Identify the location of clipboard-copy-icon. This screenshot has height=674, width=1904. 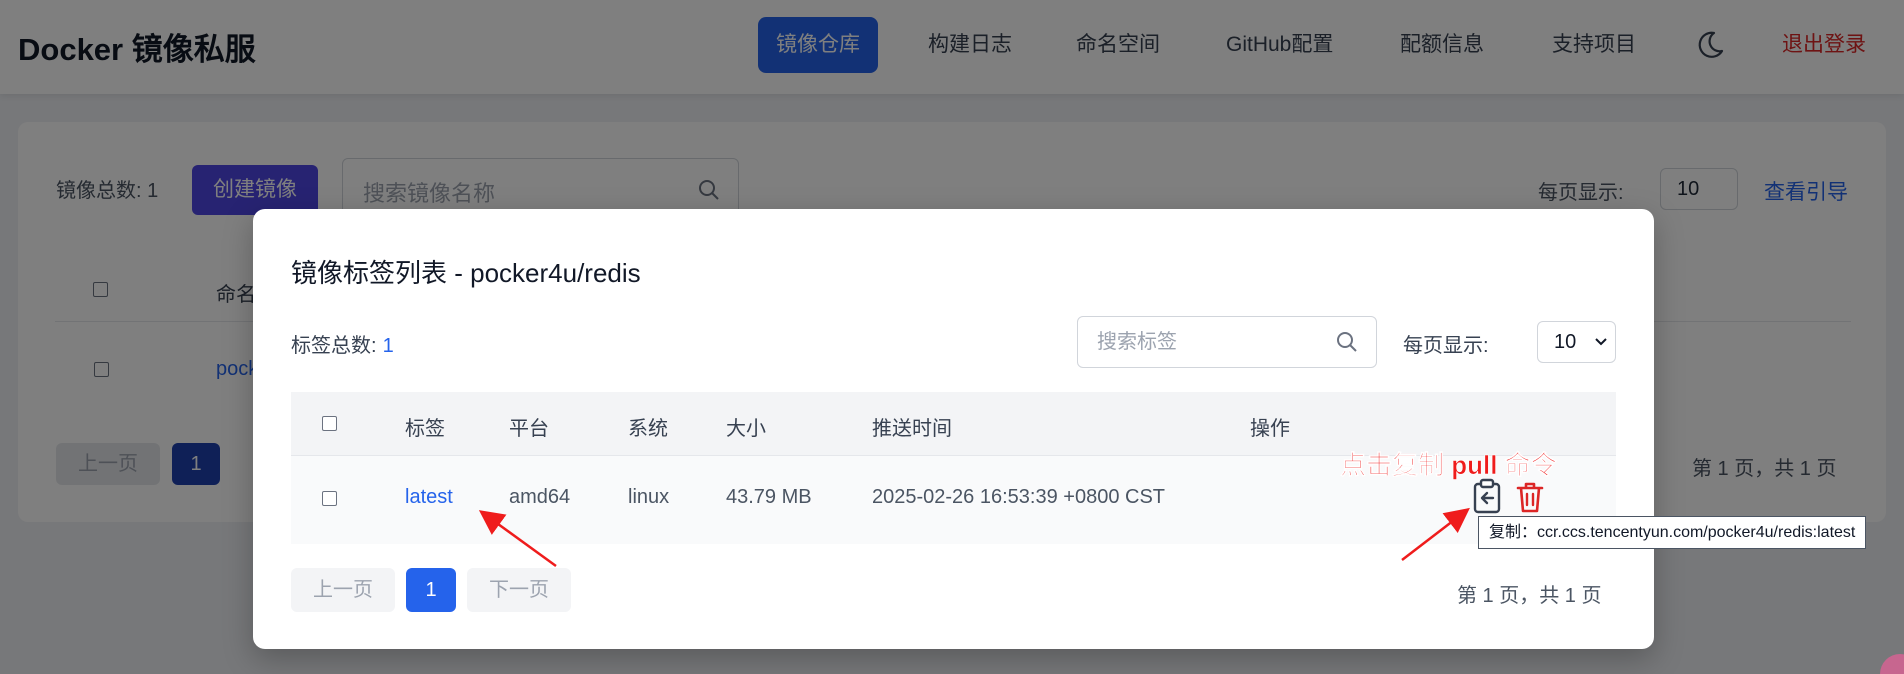
(1487, 497).